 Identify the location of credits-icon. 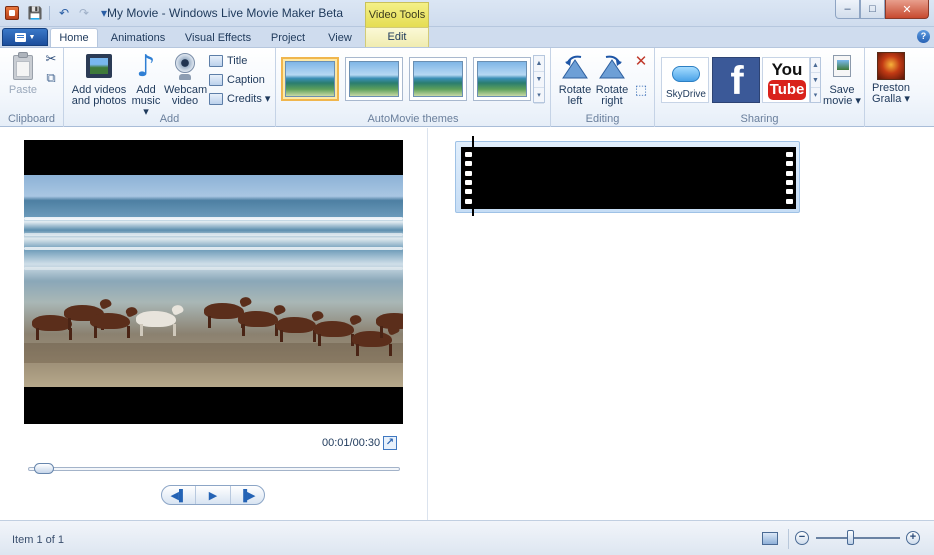
(216, 98).